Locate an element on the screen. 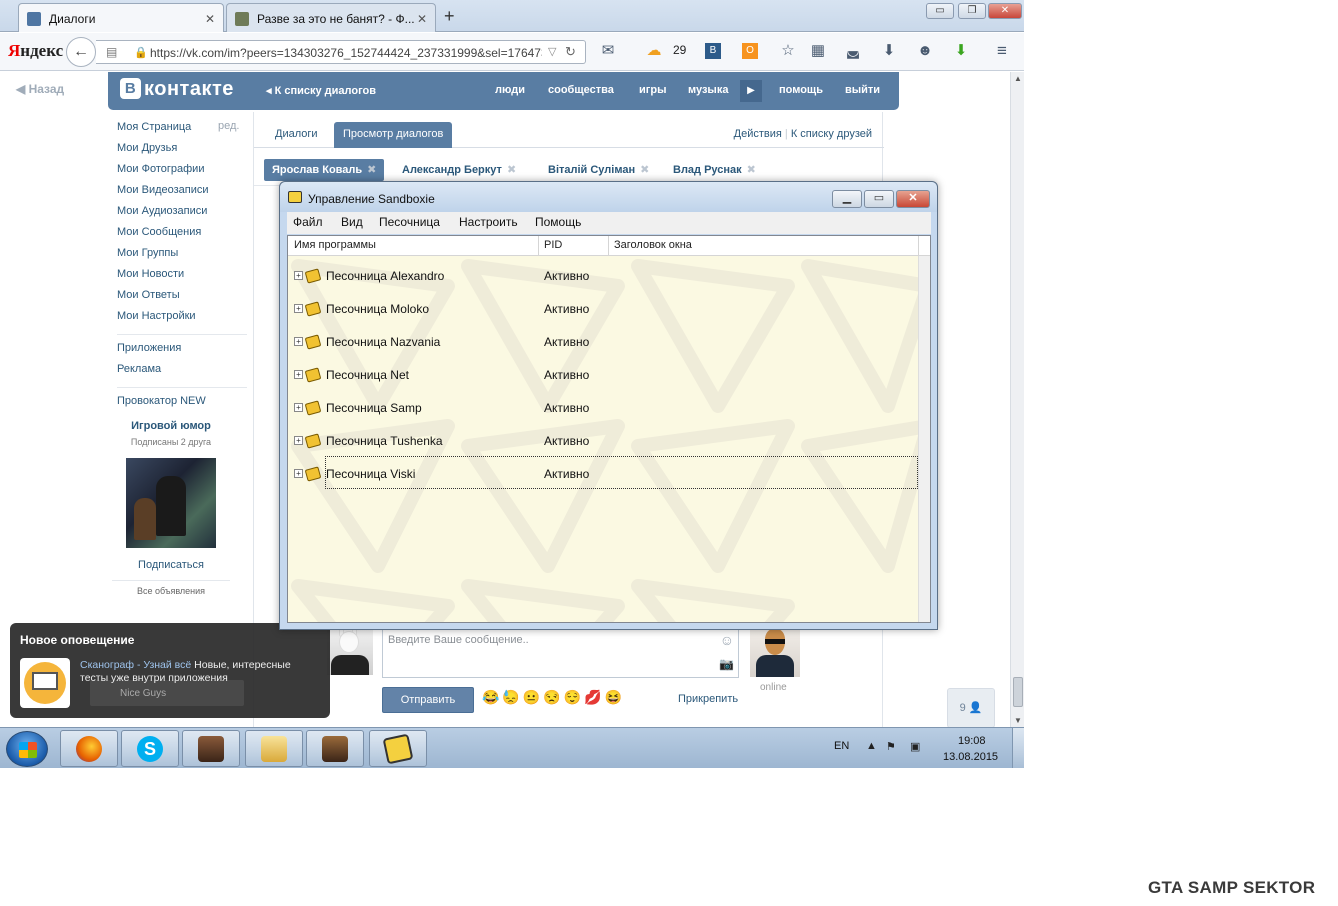 This screenshot has height=906, width=1338. all-ads-link: Все объявления is located at coordinates (171, 591).